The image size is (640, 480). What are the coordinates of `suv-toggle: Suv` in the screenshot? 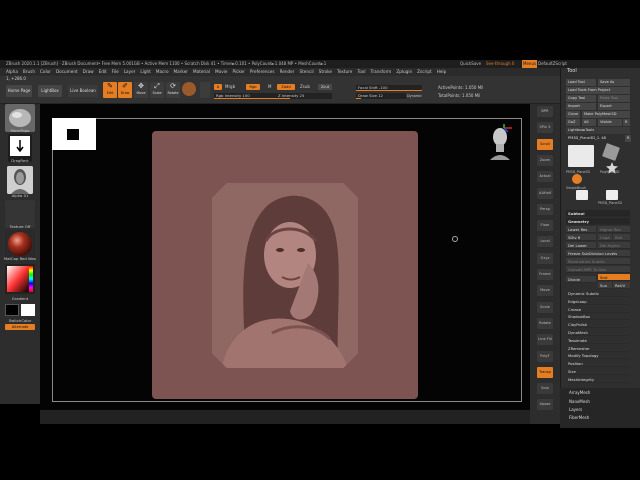 It's located at (605, 285).